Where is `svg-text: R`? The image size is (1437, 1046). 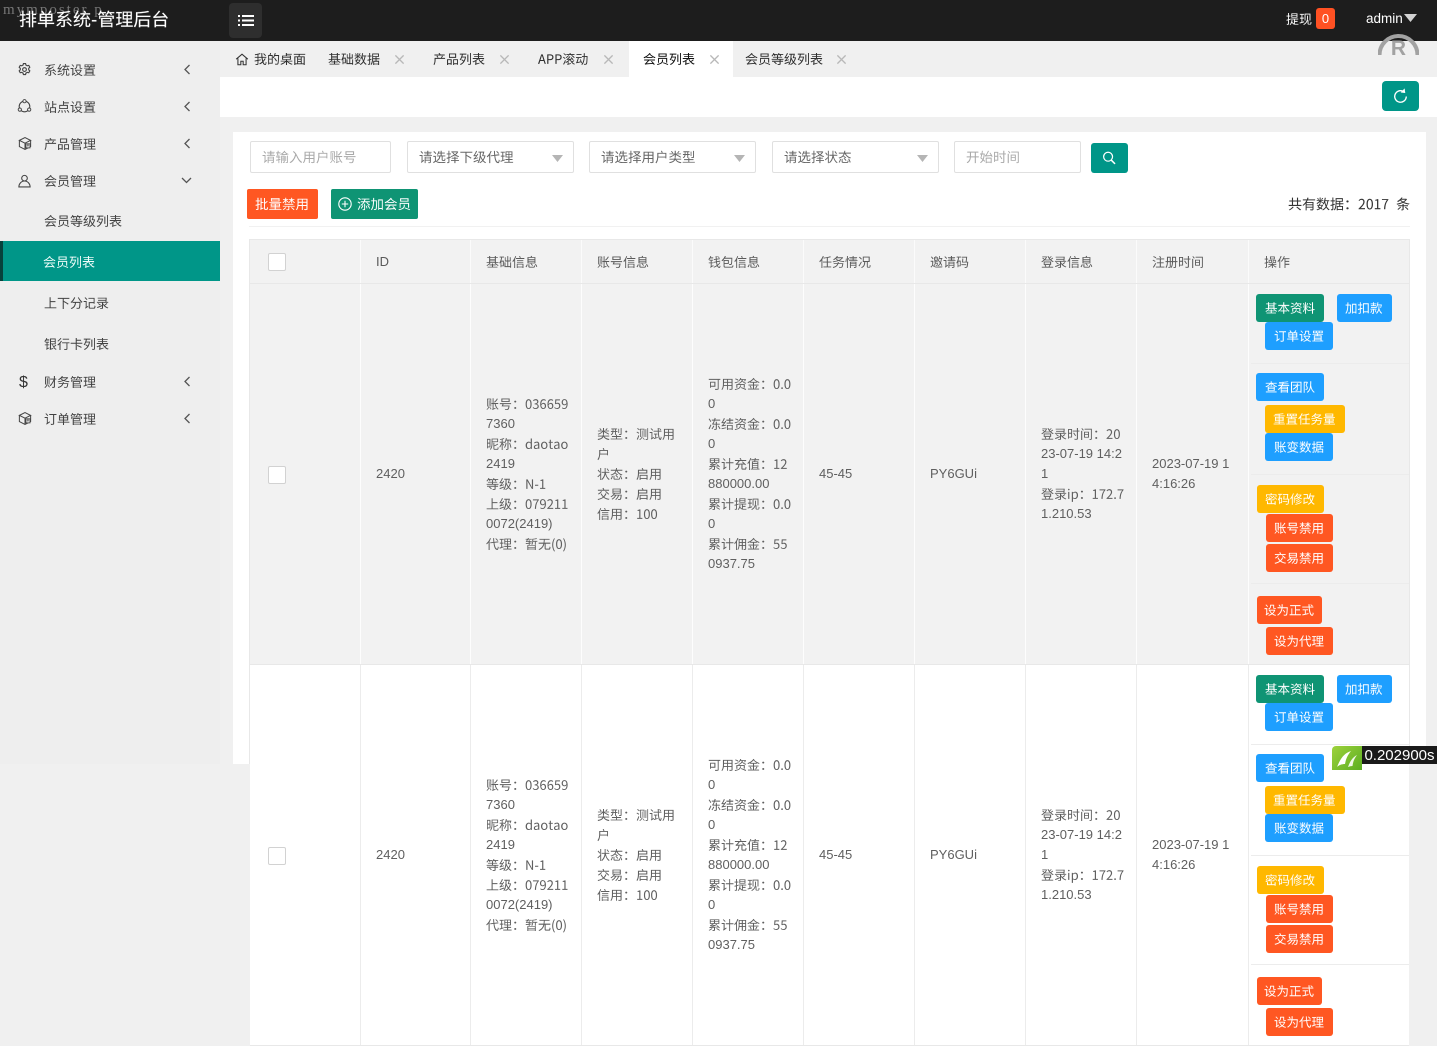
svg-text: R is located at coordinates (1398, 46).